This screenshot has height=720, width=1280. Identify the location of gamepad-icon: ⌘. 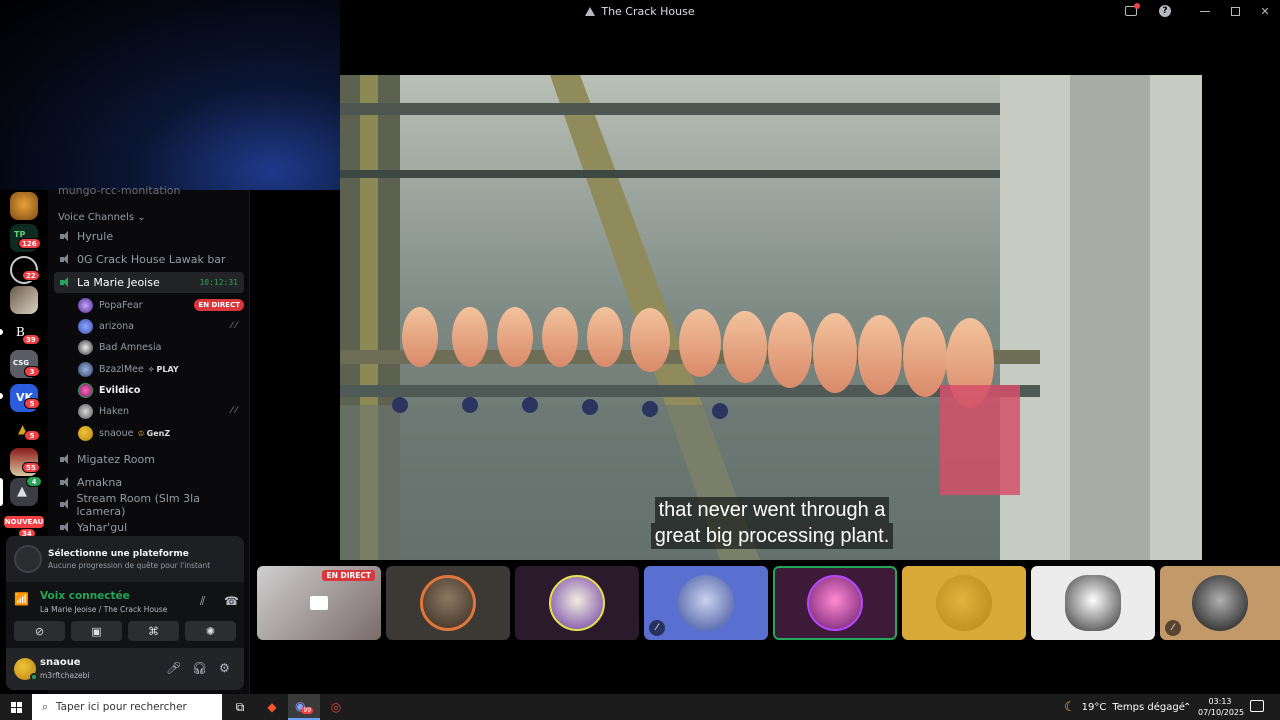
(153, 631).